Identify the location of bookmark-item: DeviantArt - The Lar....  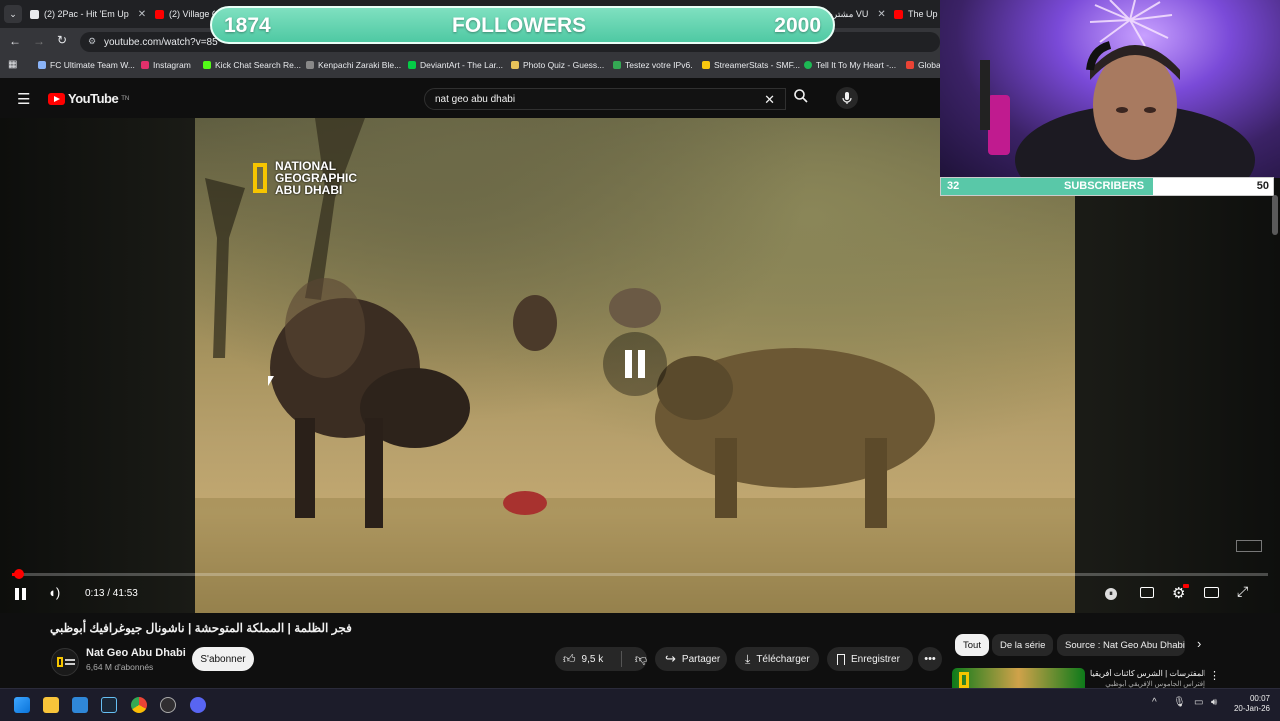
(455, 65).